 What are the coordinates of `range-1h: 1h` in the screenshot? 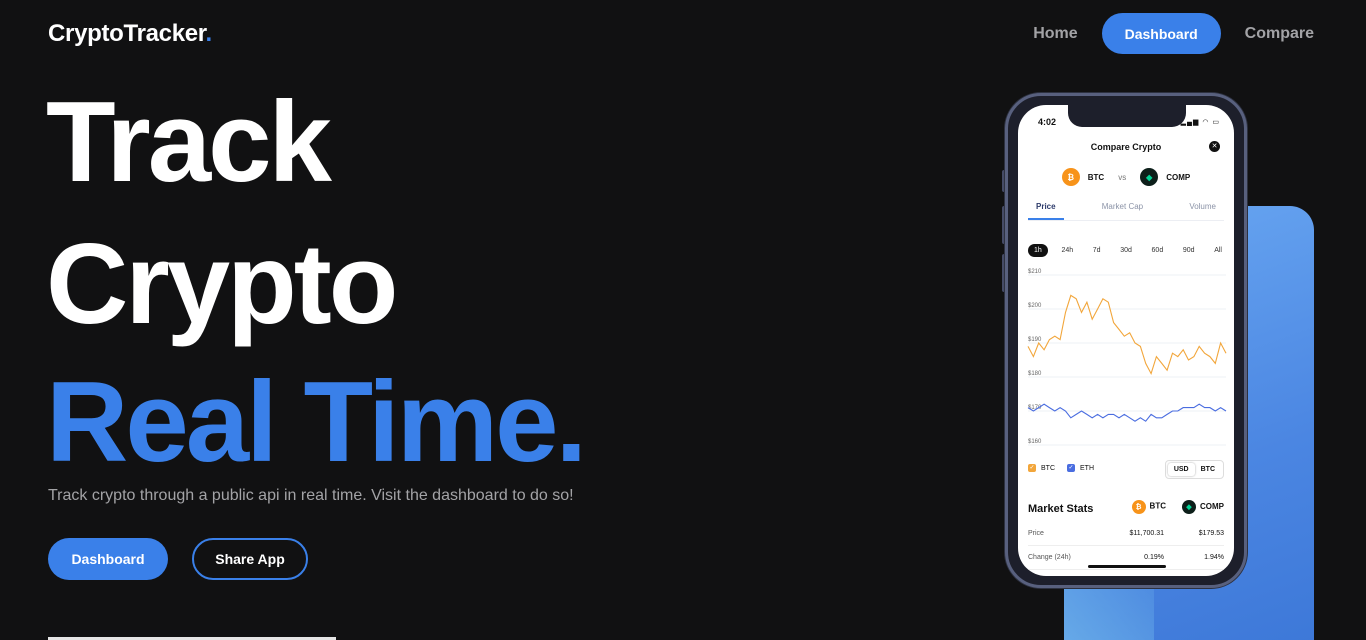 It's located at (1038, 250).